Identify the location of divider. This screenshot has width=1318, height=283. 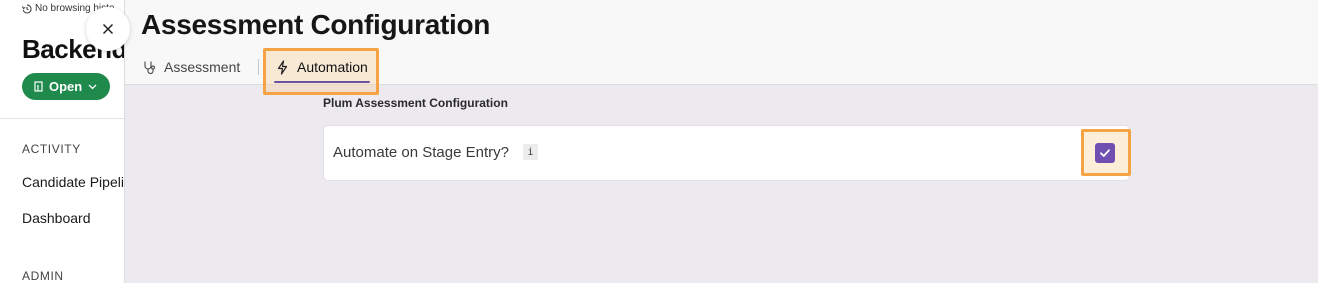
(62, 118).